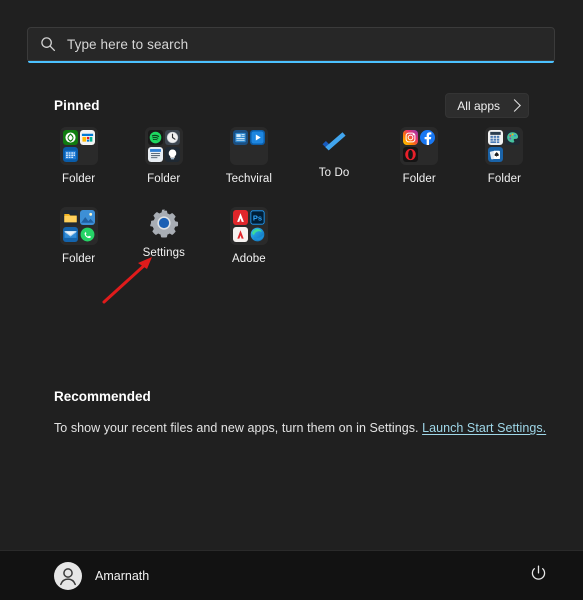 This screenshot has height=600, width=583. Describe the element at coordinates (257, 234) in the screenshot. I see `edge-icon` at that location.